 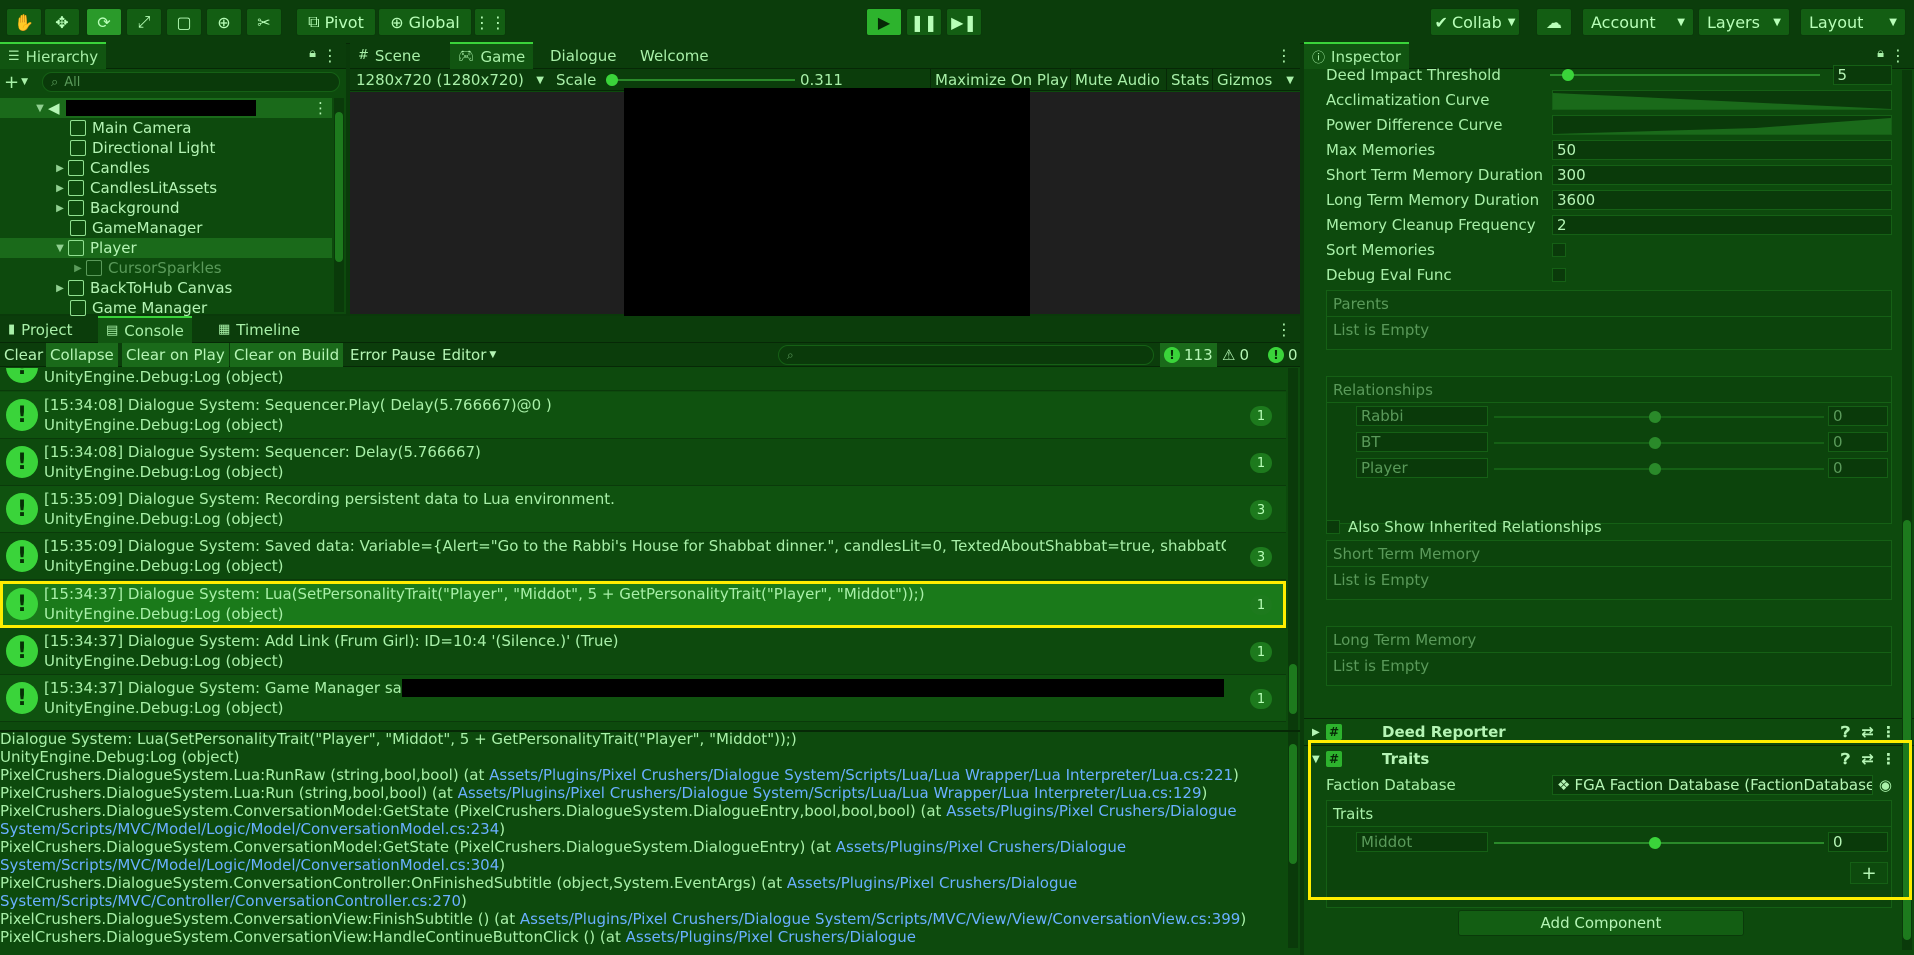 I want to click on scene-root-row: ▼ ◀ ⋮, so click(x=166, y=108).